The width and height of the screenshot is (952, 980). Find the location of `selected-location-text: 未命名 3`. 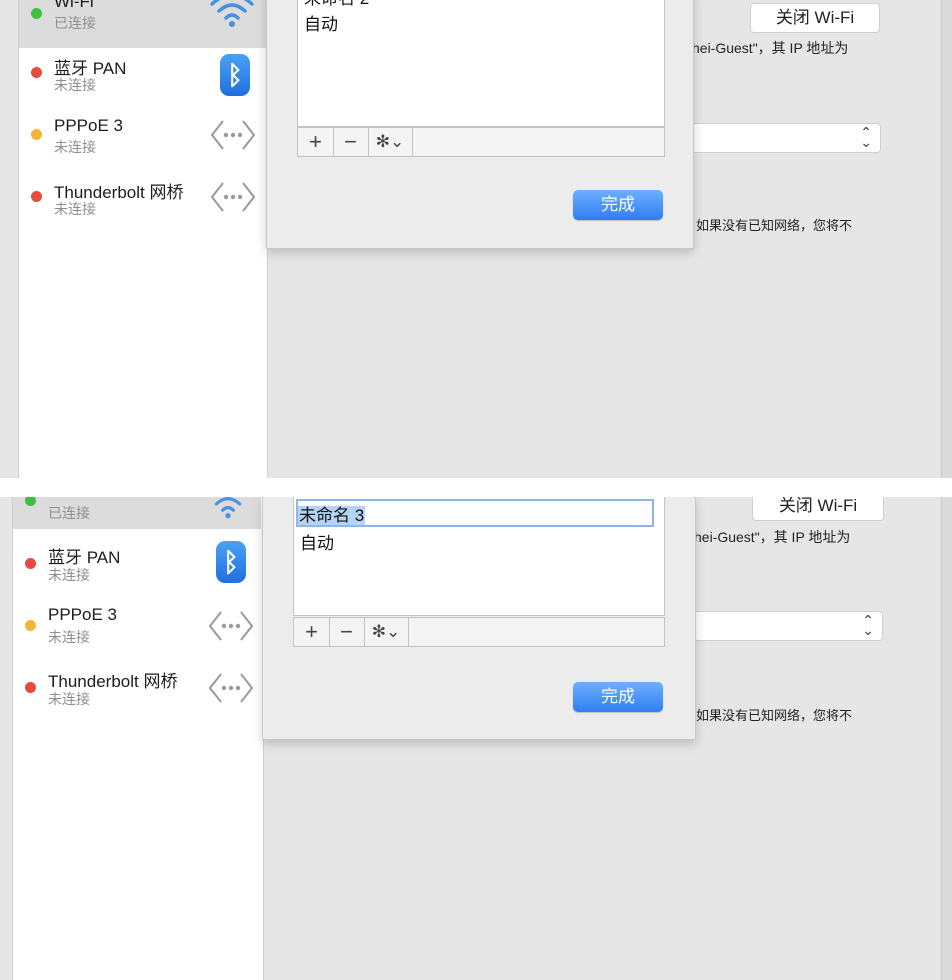

selected-location-text: 未命名 3 is located at coordinates (332, 515).